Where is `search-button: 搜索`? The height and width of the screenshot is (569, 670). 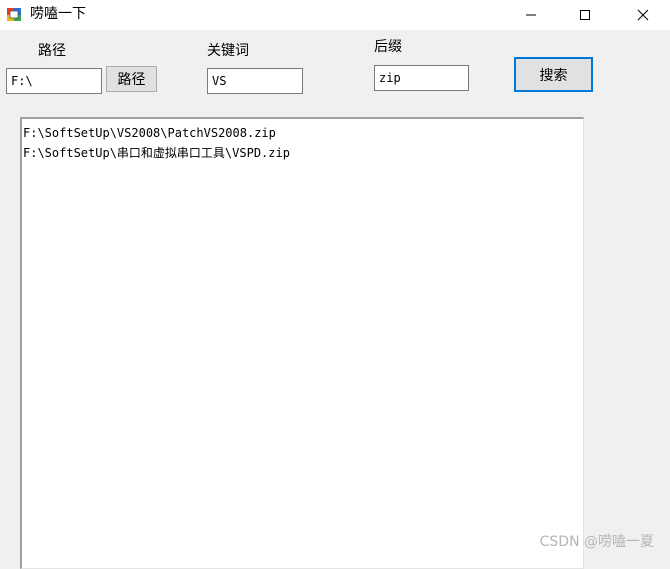
search-button: 搜索 is located at coordinates (553, 74).